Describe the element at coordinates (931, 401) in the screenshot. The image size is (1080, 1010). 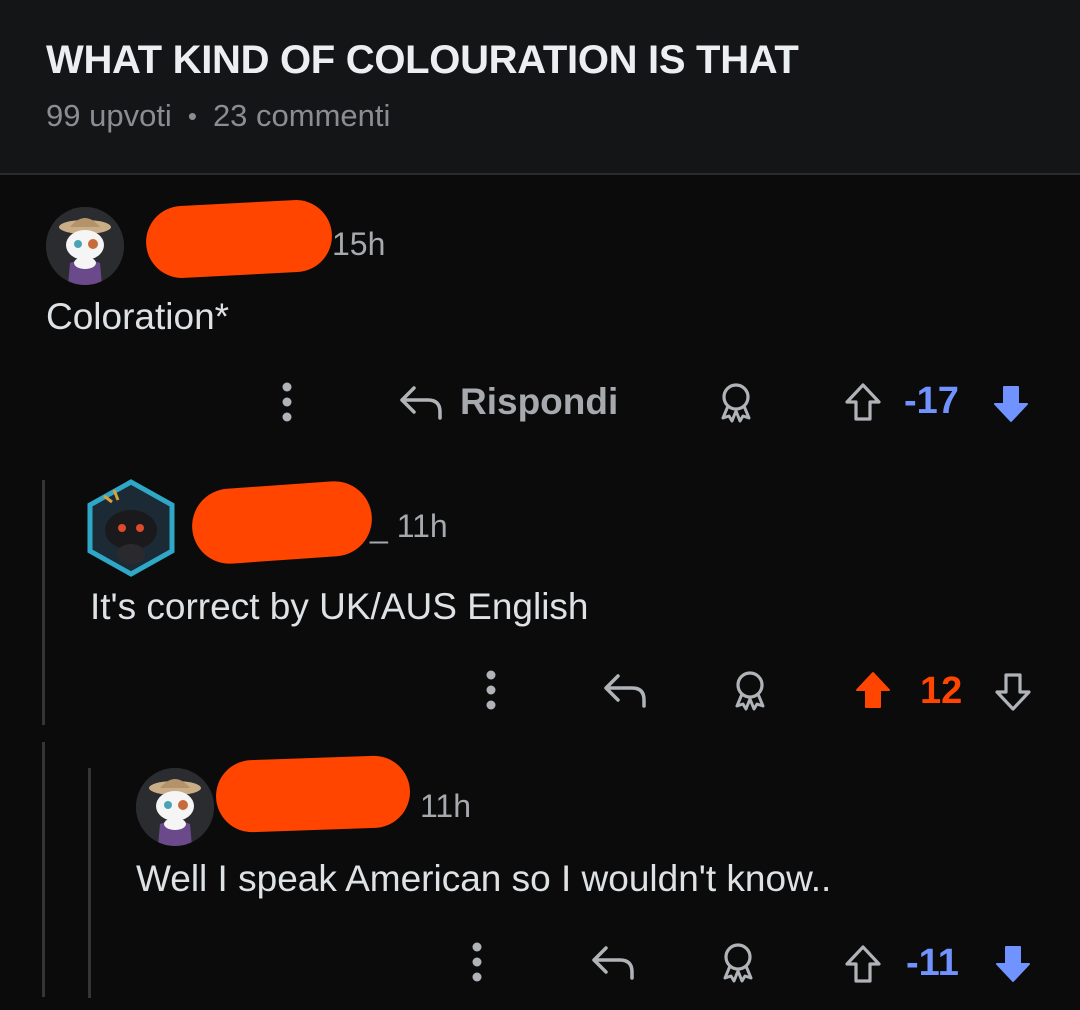
I see `vote-score: -17` at that location.